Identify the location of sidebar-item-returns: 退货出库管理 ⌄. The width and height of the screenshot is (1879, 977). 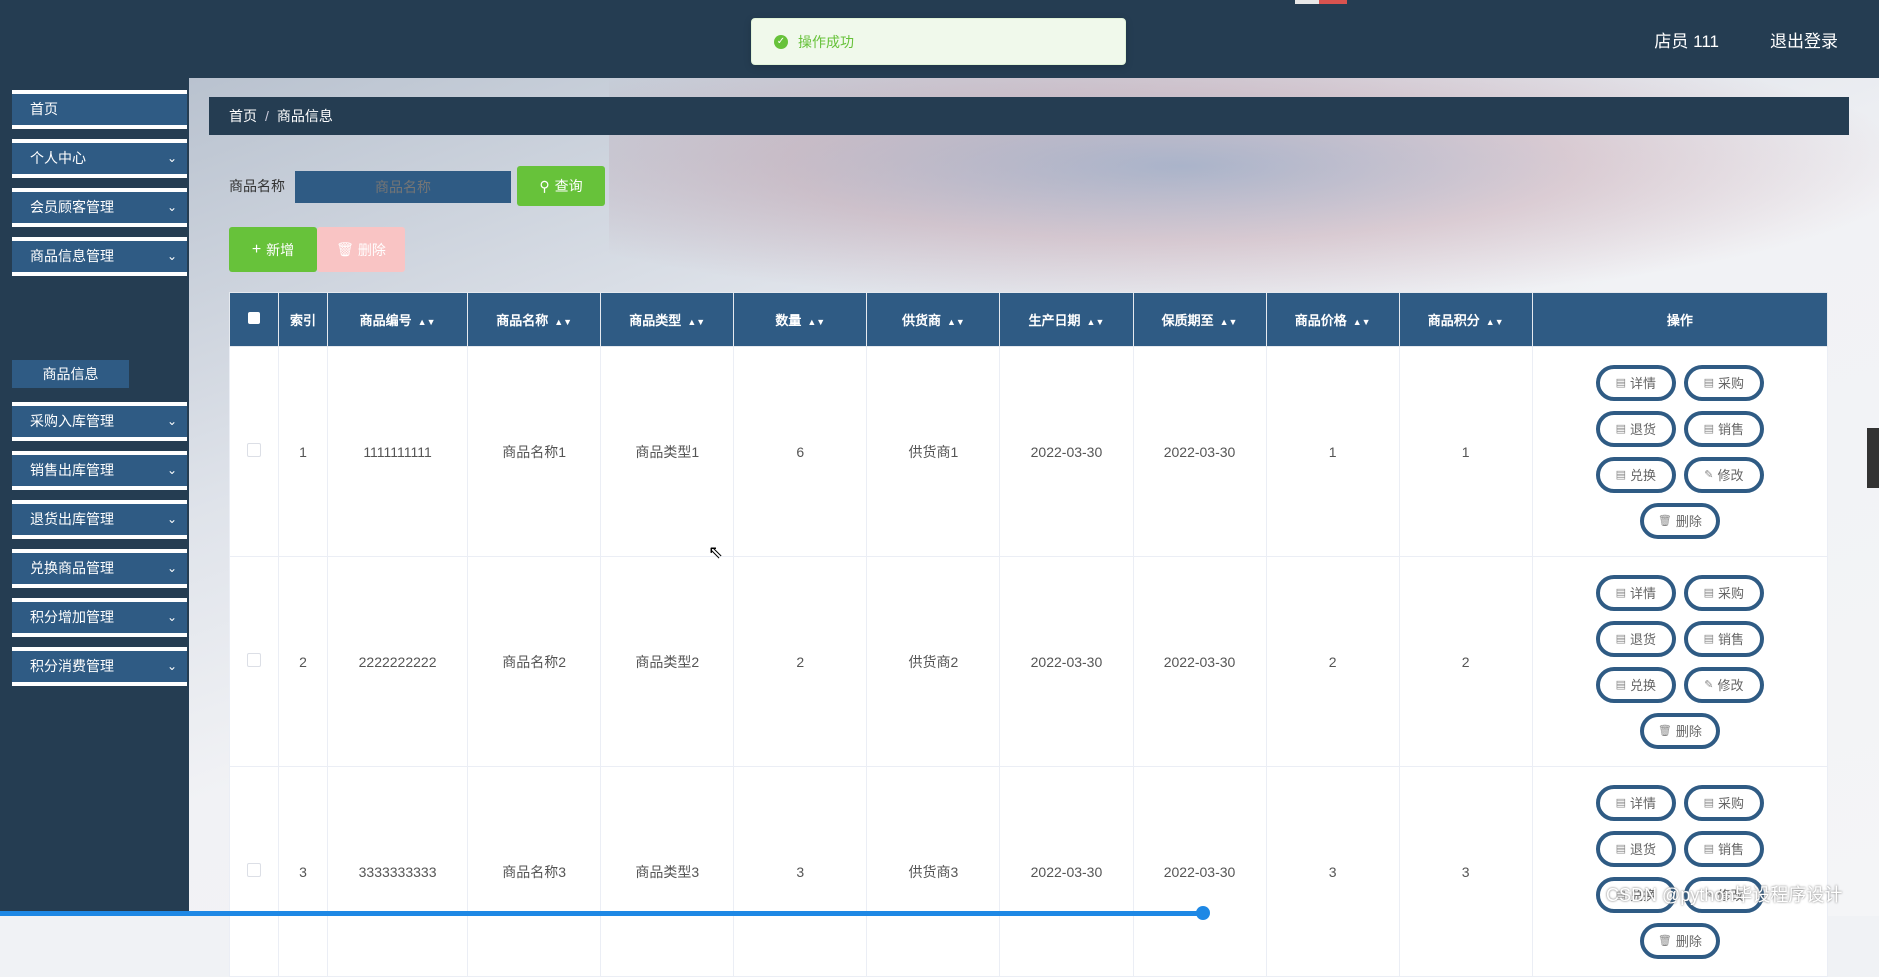
(99, 519).